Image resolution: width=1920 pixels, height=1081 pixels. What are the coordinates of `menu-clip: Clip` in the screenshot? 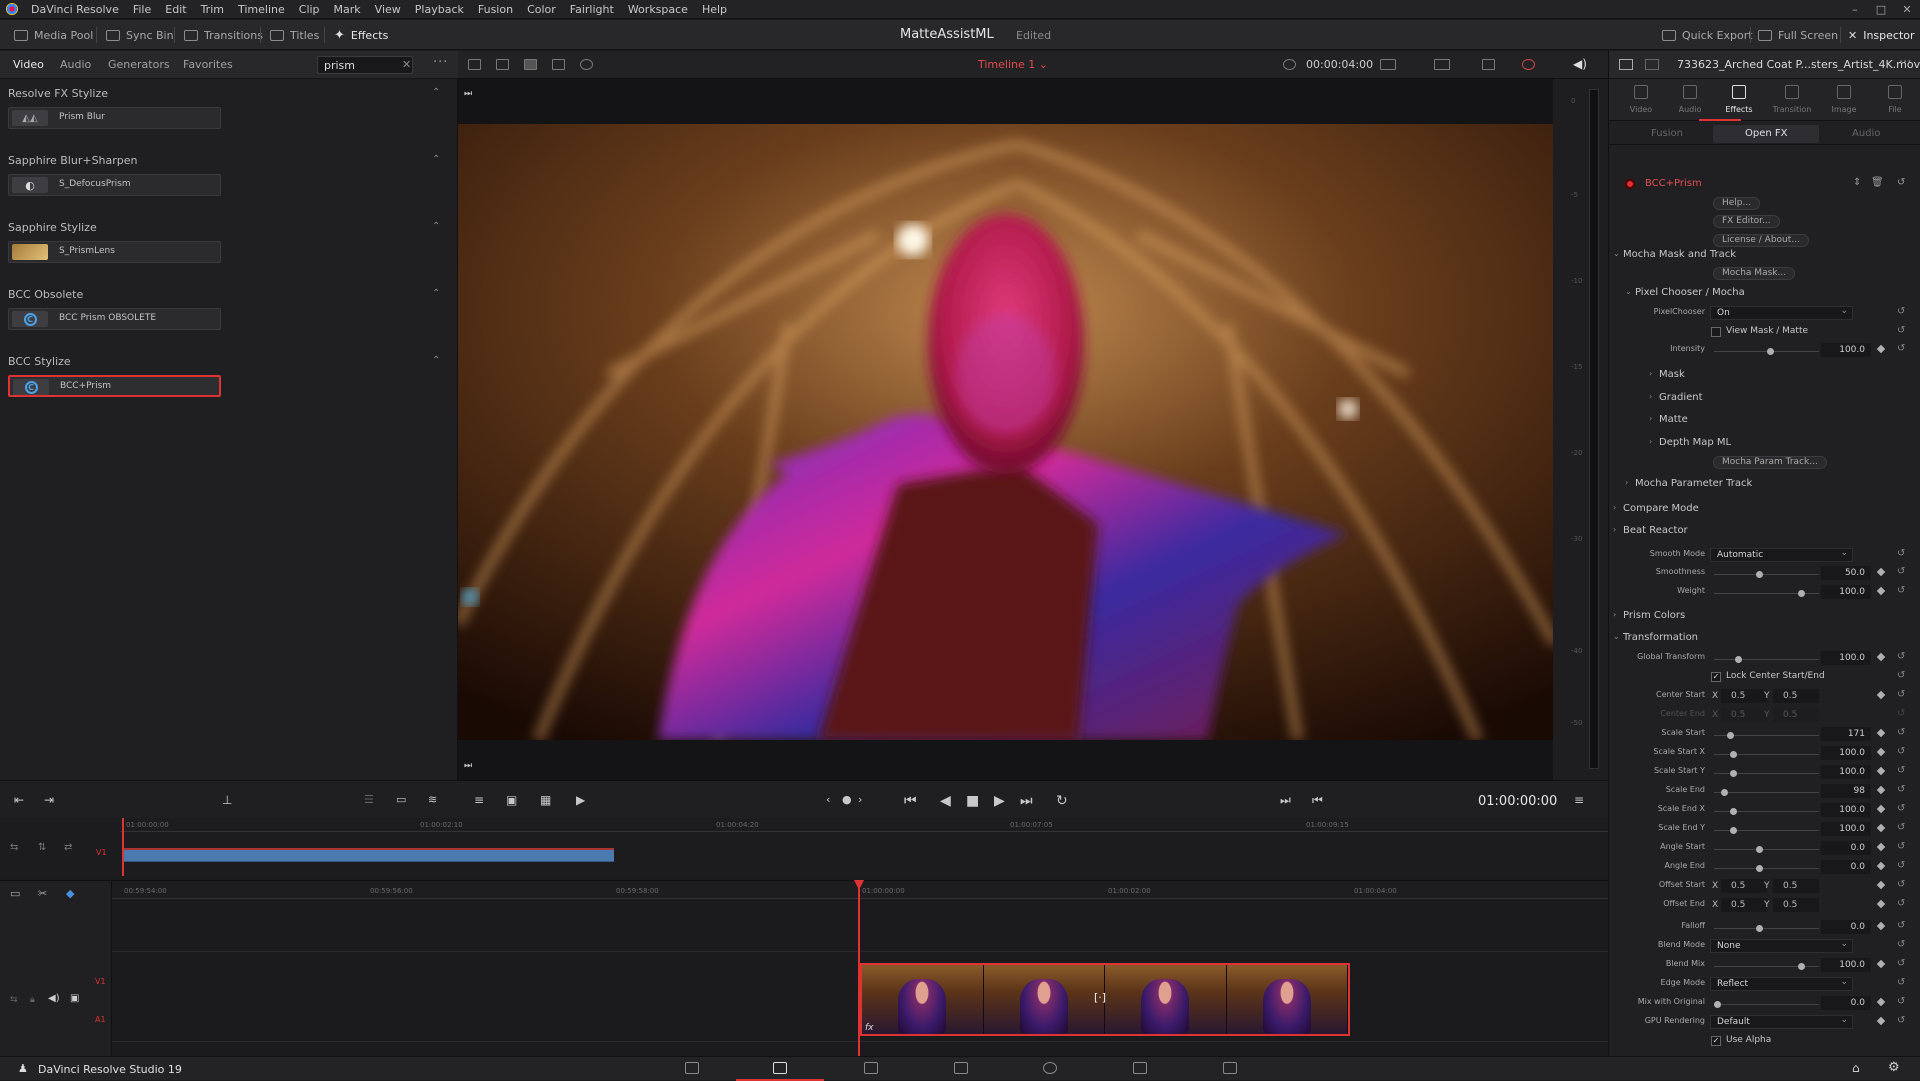 It's located at (309, 9).